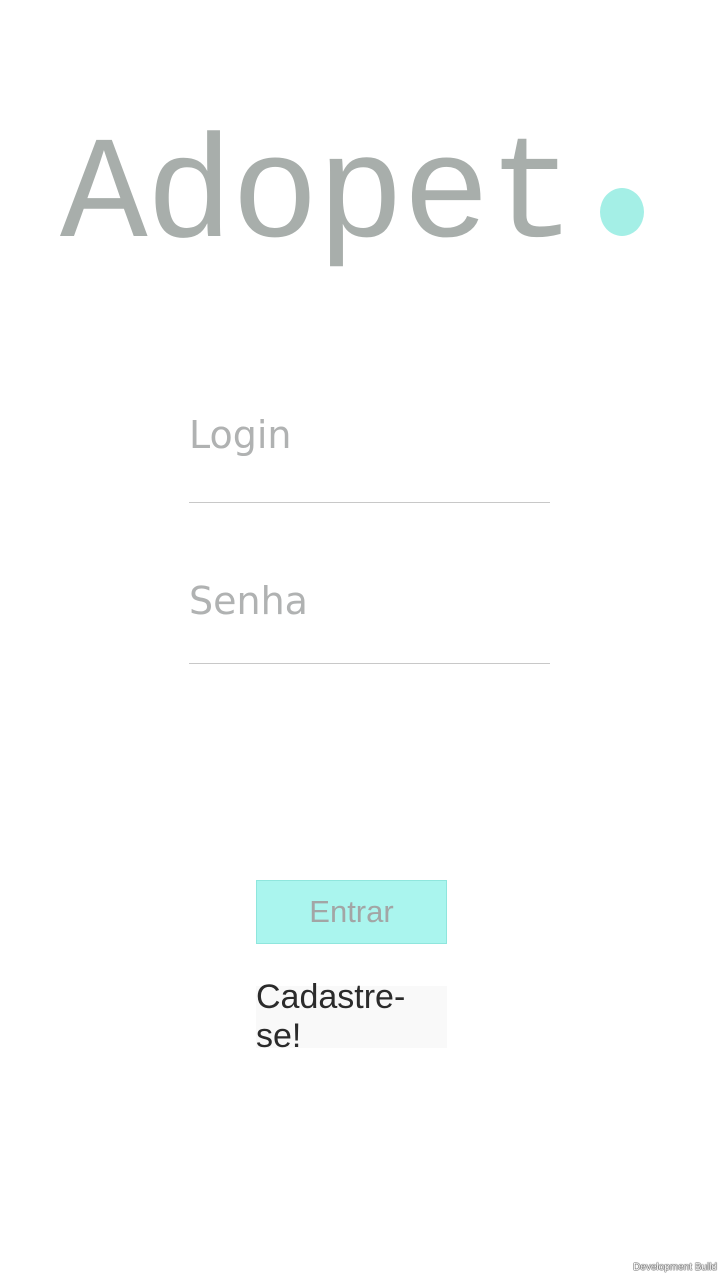 Image resolution: width=720 pixels, height=1280 pixels. What do you see at coordinates (351, 912) in the screenshot?
I see `enter-button: Entrar` at bounding box center [351, 912].